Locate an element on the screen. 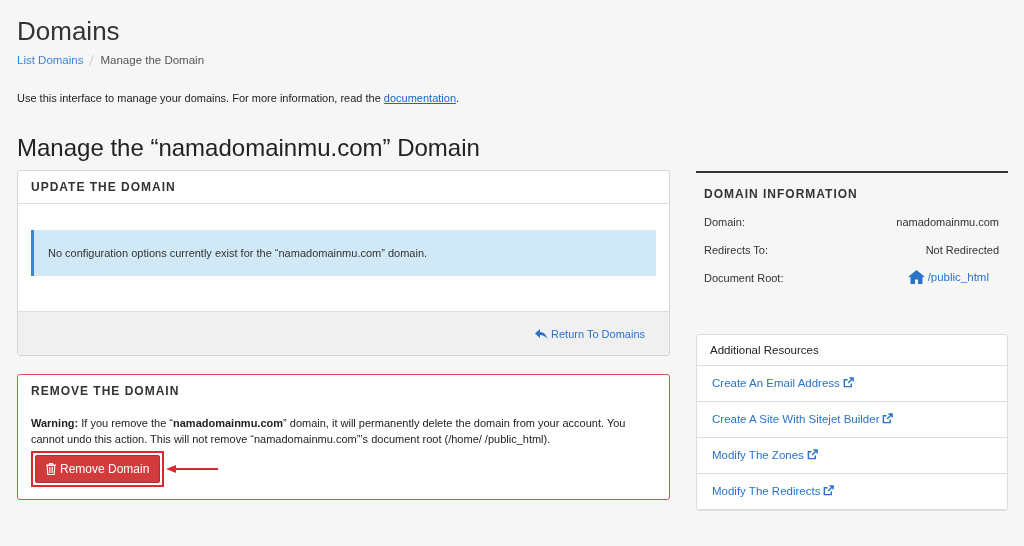 Image resolution: width=1024 pixels, height=546 pixels. info-value: namadomainmu.com is located at coordinates (947, 222).